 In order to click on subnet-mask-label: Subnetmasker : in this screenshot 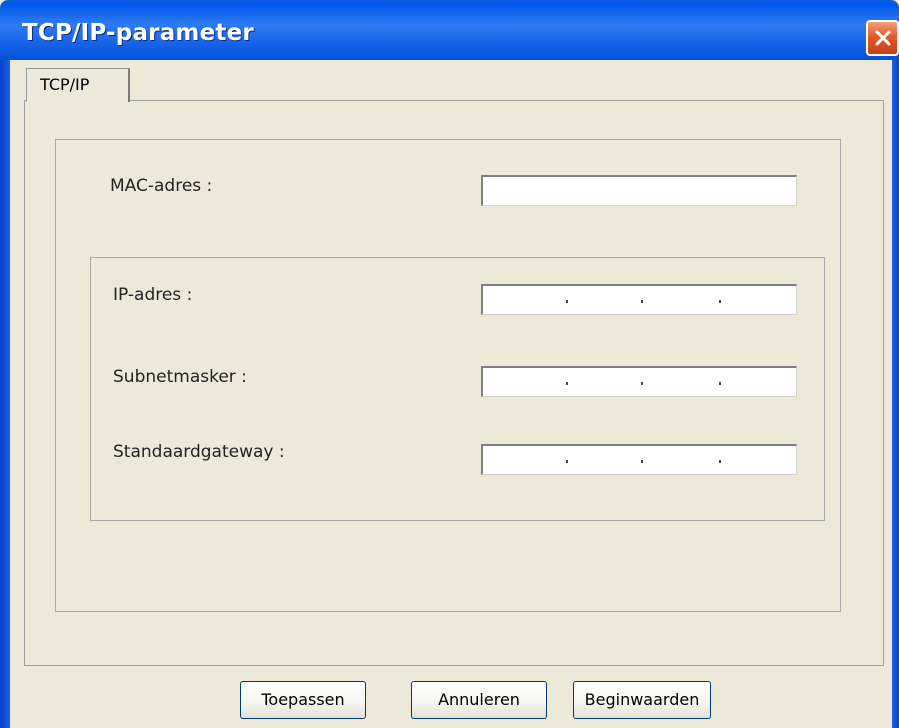, I will do `click(180, 377)`.